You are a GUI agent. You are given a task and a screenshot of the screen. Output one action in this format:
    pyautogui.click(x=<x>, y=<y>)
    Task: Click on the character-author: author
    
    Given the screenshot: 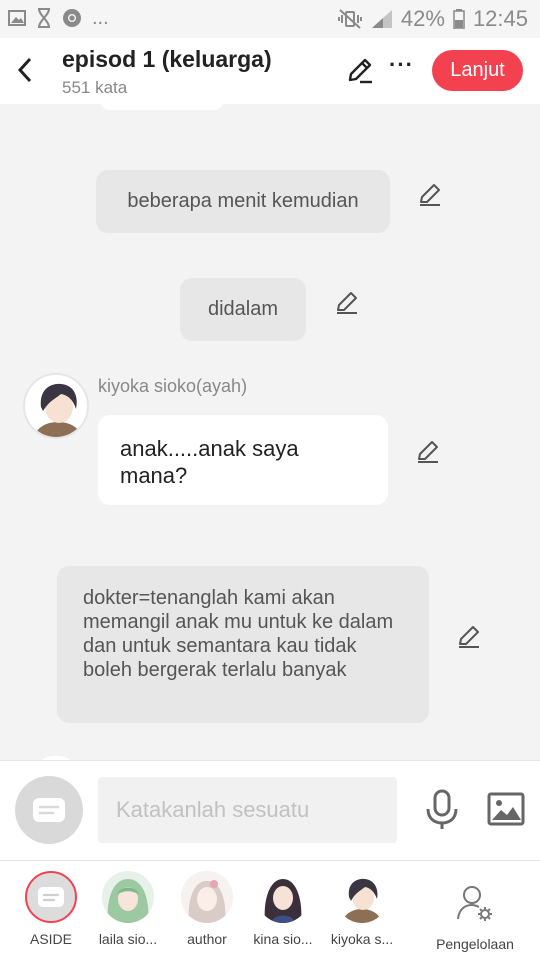 What is the action you would take?
    pyautogui.click(x=207, y=909)
    